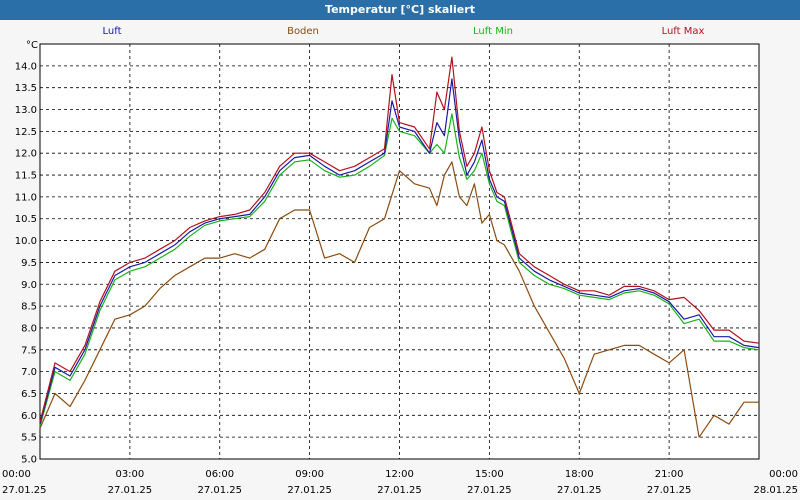  I want to click on y-tick-label: 10.0, so click(26, 241).